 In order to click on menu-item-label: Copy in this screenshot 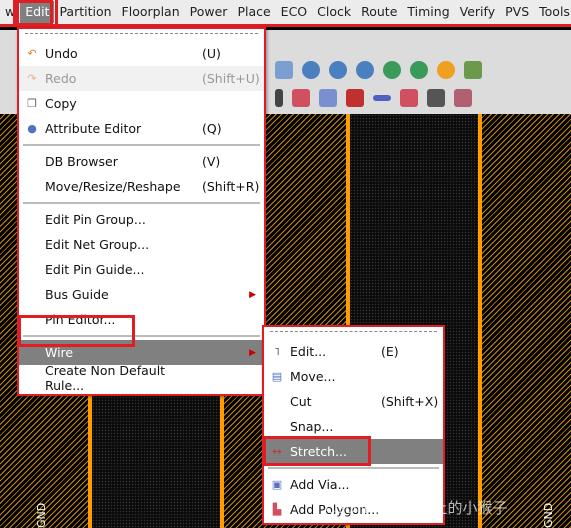, I will do `click(61, 103)`.